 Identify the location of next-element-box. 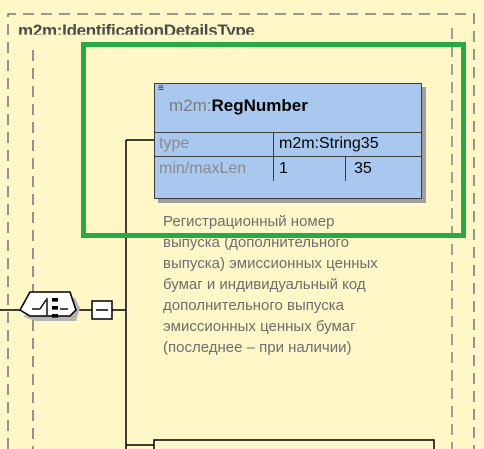
(294, 444).